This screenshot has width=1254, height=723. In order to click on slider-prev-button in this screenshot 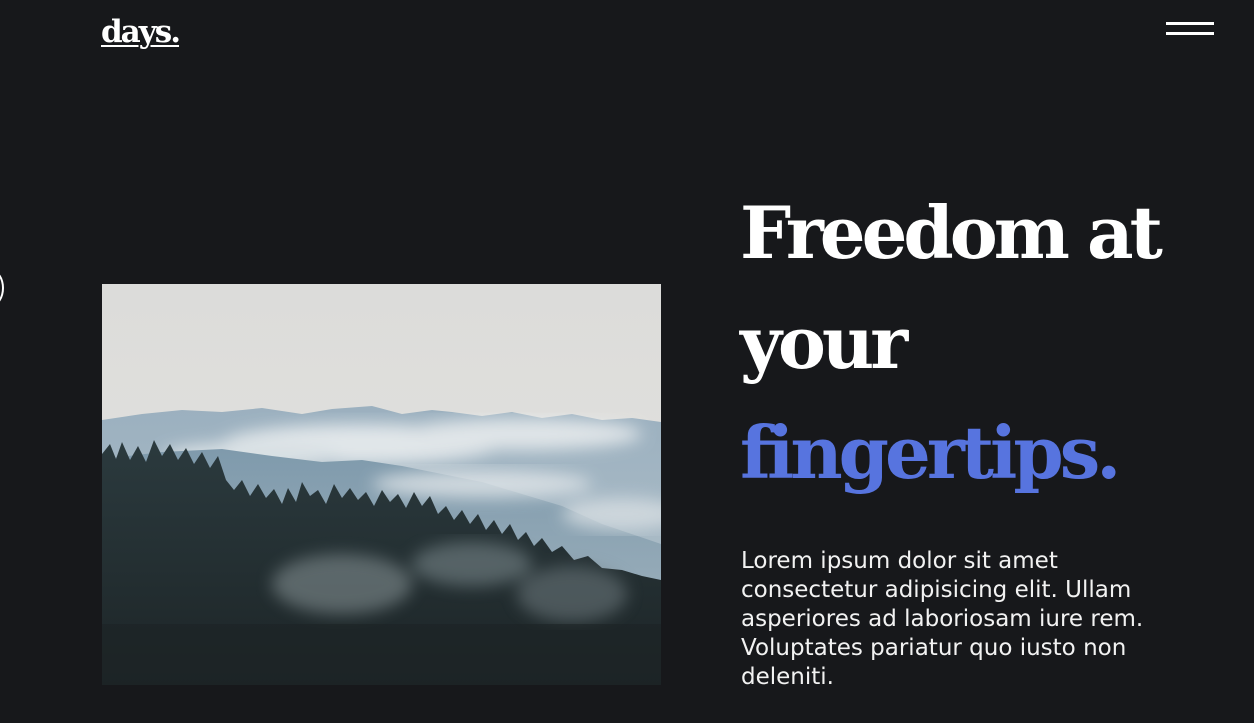, I will do `click(2, 288)`.